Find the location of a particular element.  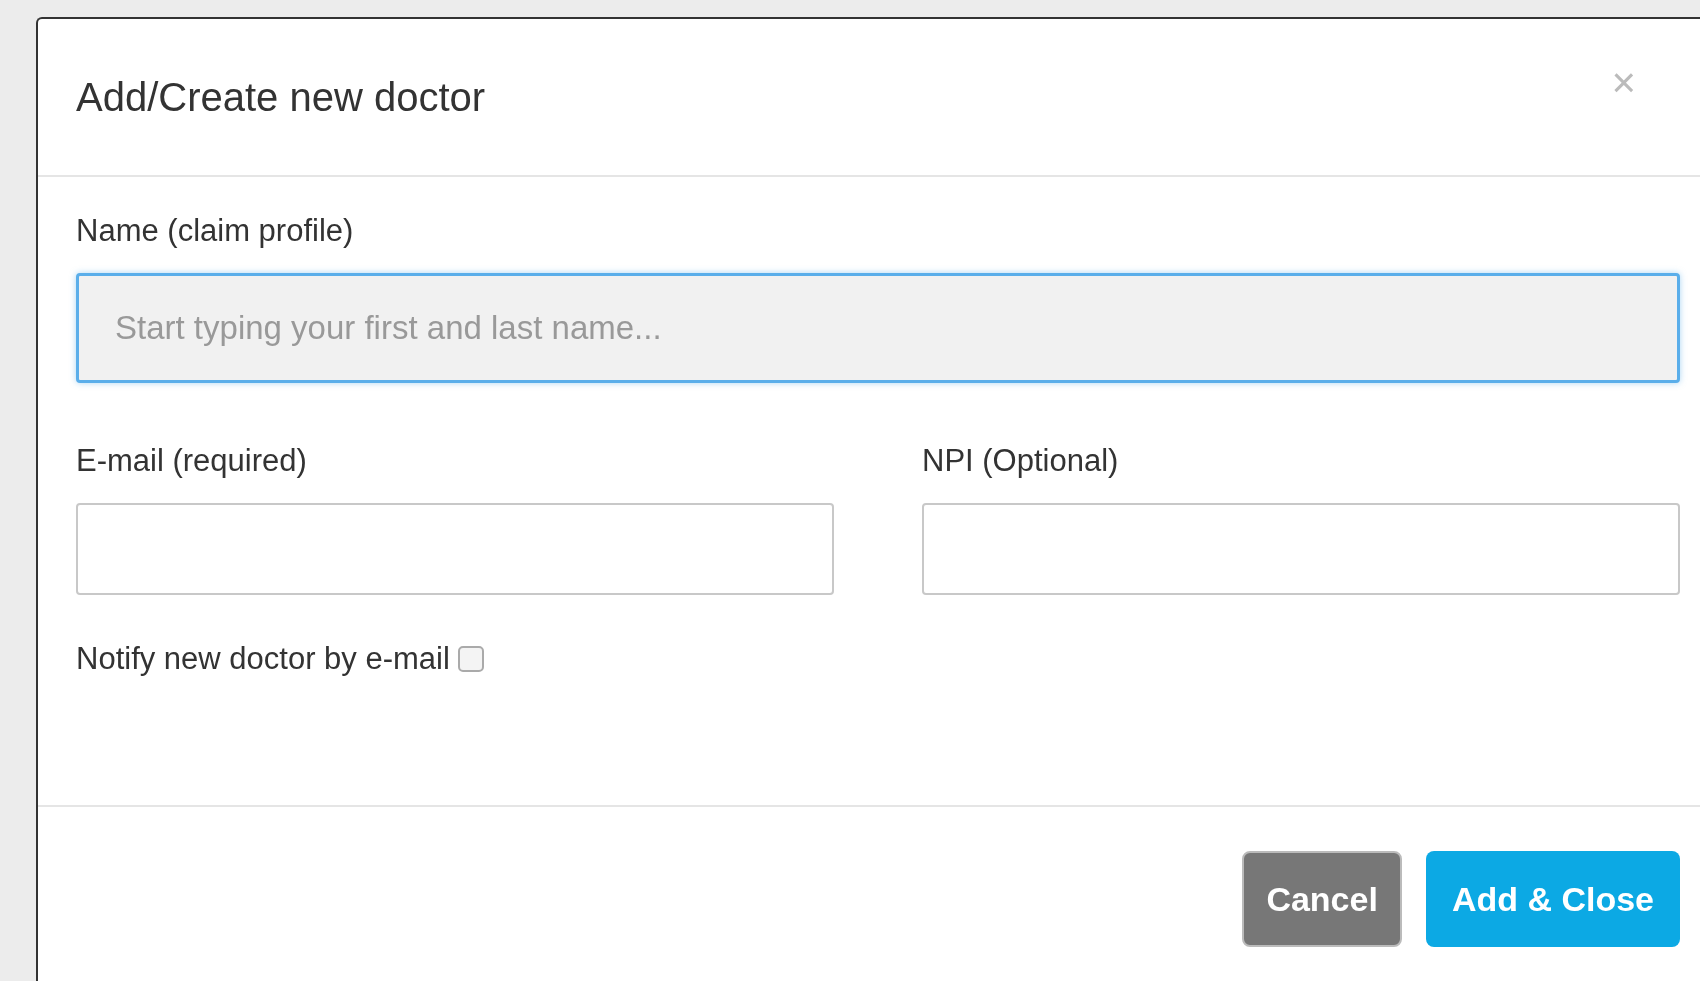

checkbox is located at coordinates (470, 659).